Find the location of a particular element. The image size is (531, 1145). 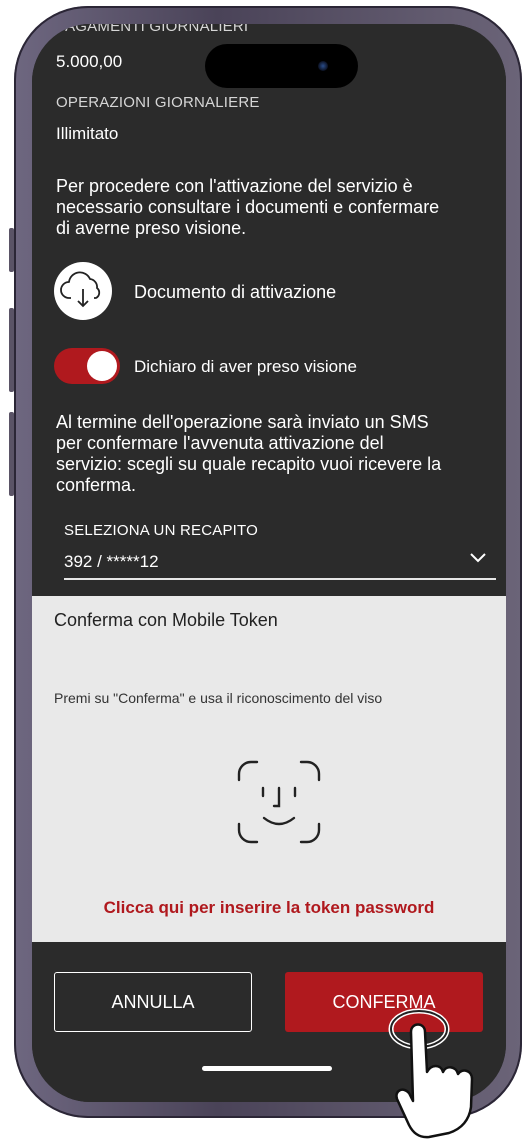

contact-select-label: SELEZIONA UN RECAPITO is located at coordinates (161, 530).